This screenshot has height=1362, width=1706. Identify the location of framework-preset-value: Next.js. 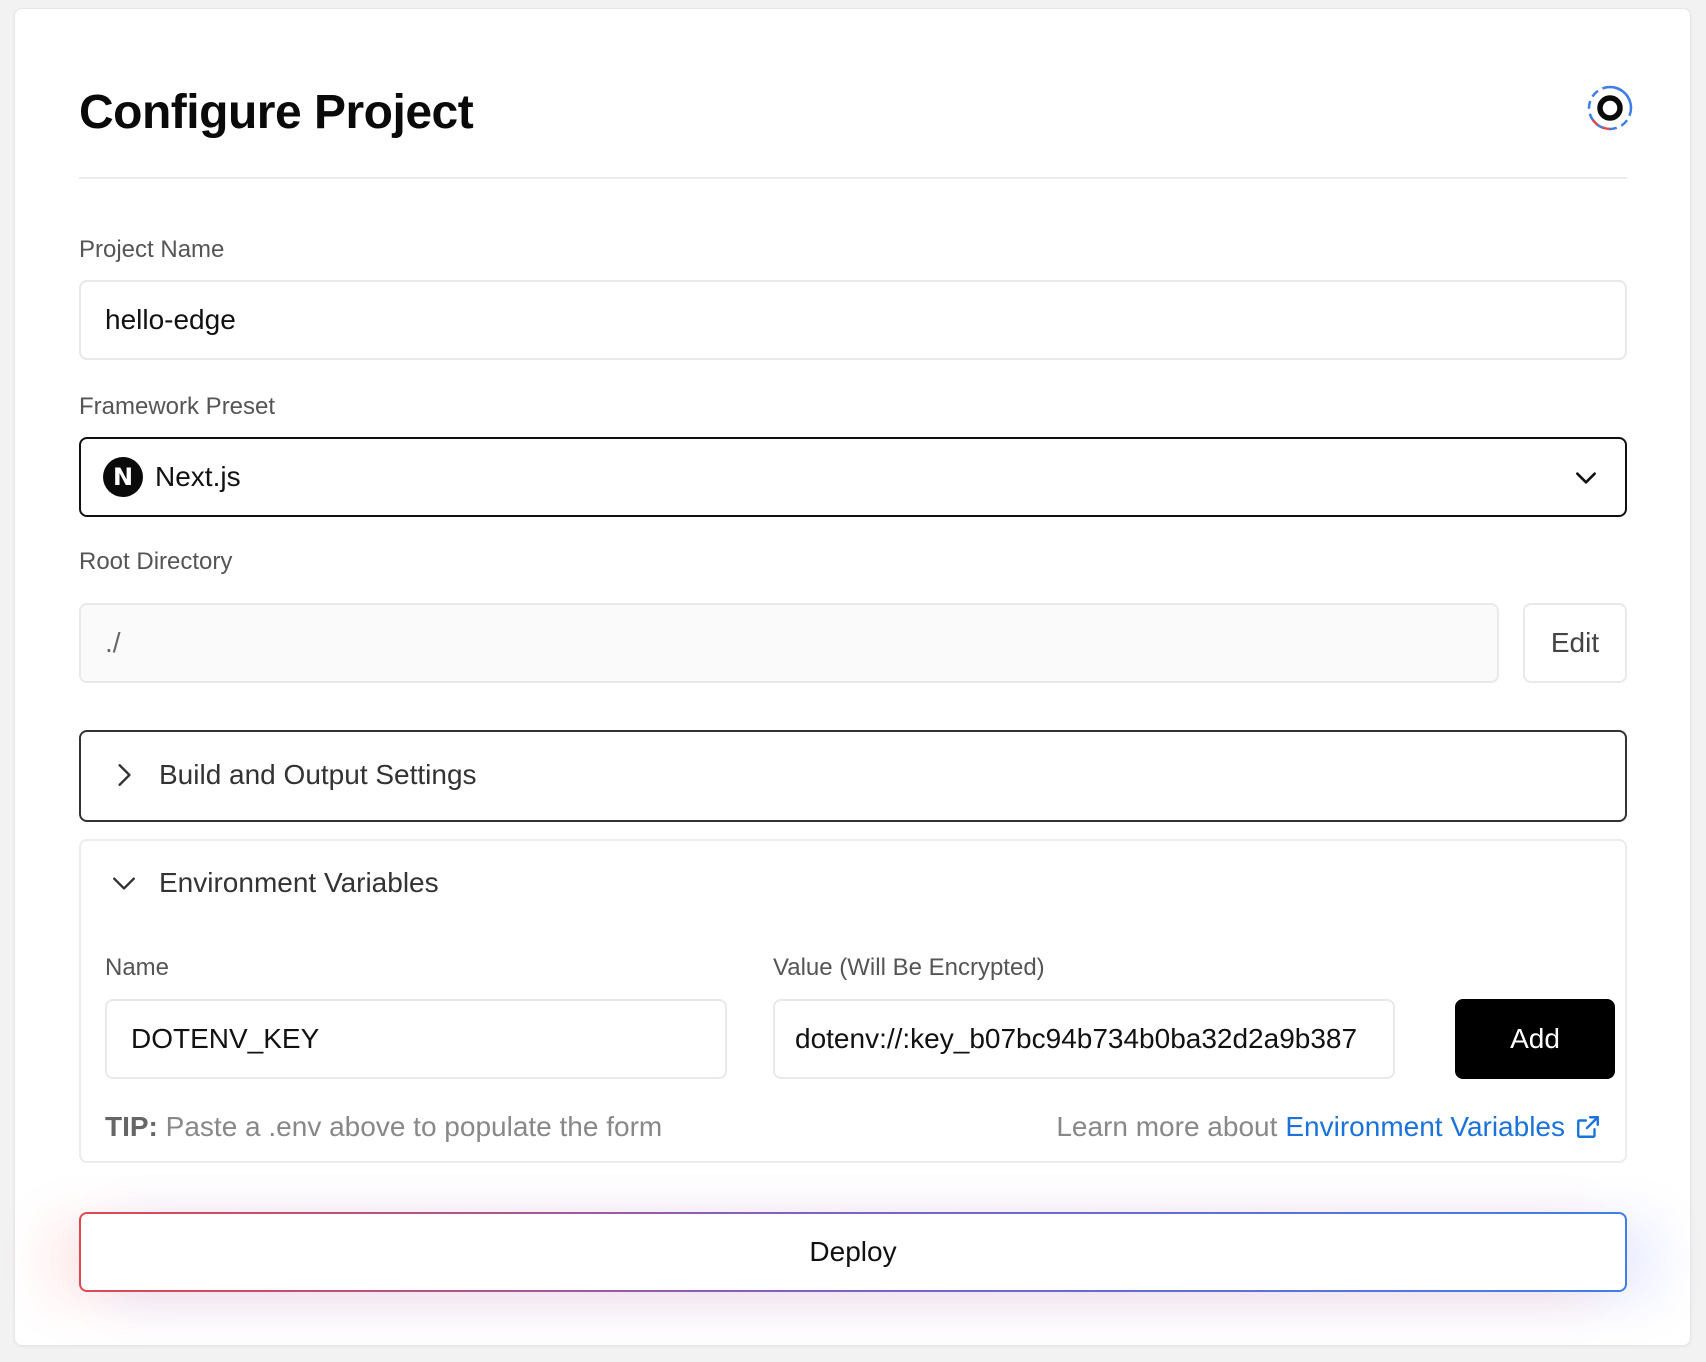
(198, 476).